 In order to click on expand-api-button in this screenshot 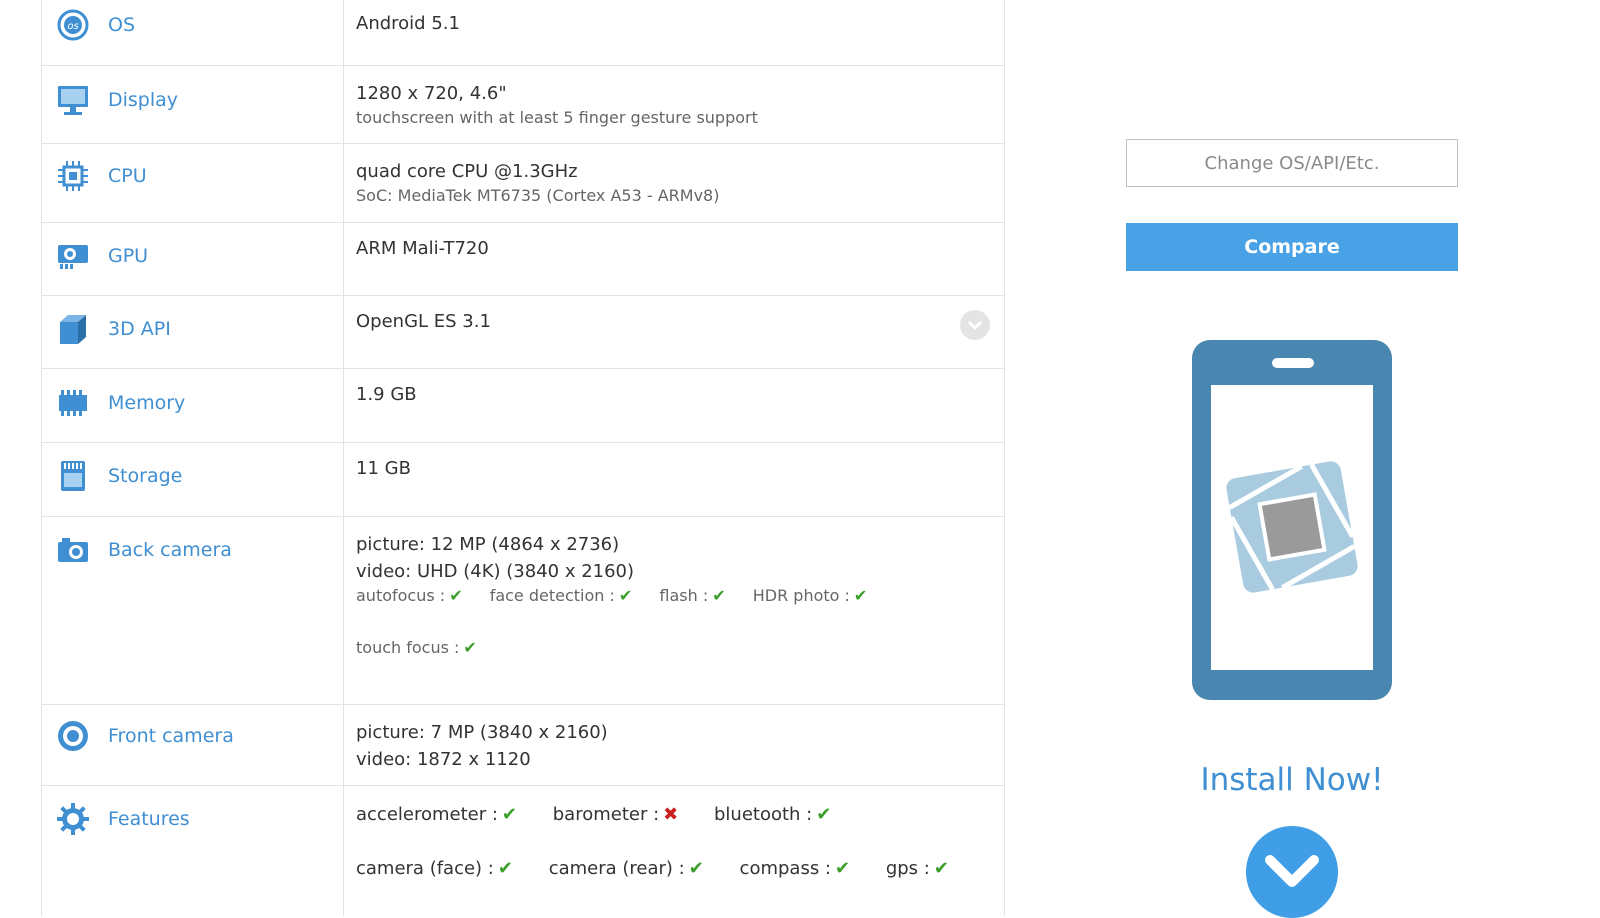, I will do `click(975, 325)`.